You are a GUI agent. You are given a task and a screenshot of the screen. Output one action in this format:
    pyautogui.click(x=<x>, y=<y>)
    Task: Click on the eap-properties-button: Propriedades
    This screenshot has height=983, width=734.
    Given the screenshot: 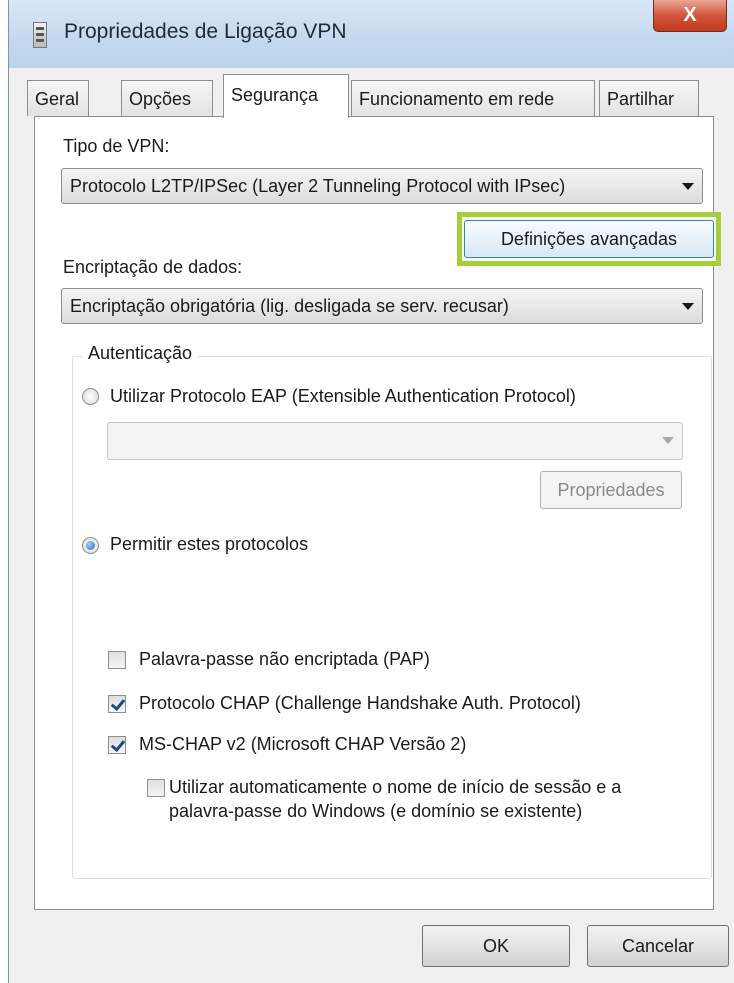 What is the action you would take?
    pyautogui.click(x=611, y=490)
    